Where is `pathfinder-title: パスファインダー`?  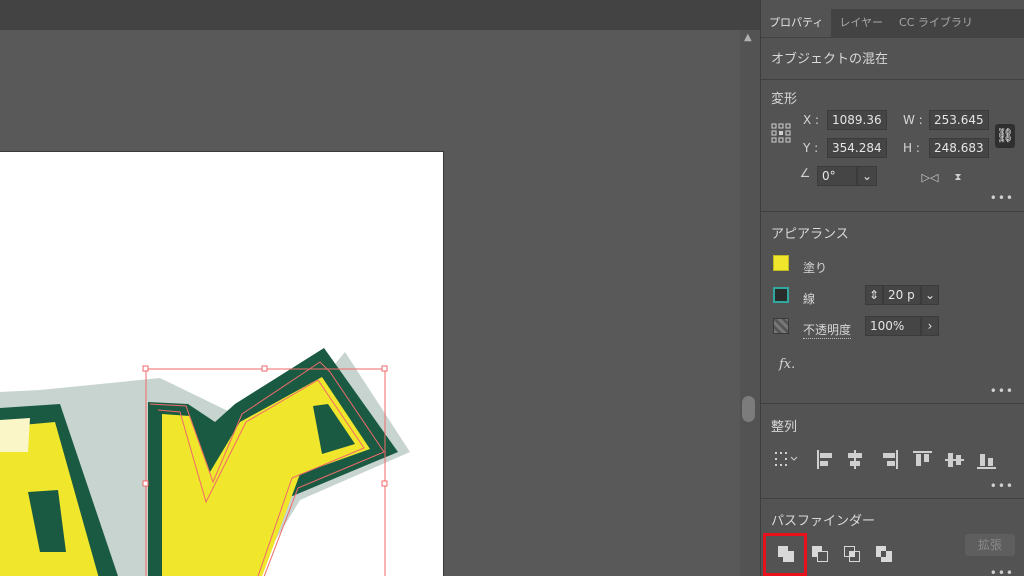 pathfinder-title: パスファインダー is located at coordinates (823, 521).